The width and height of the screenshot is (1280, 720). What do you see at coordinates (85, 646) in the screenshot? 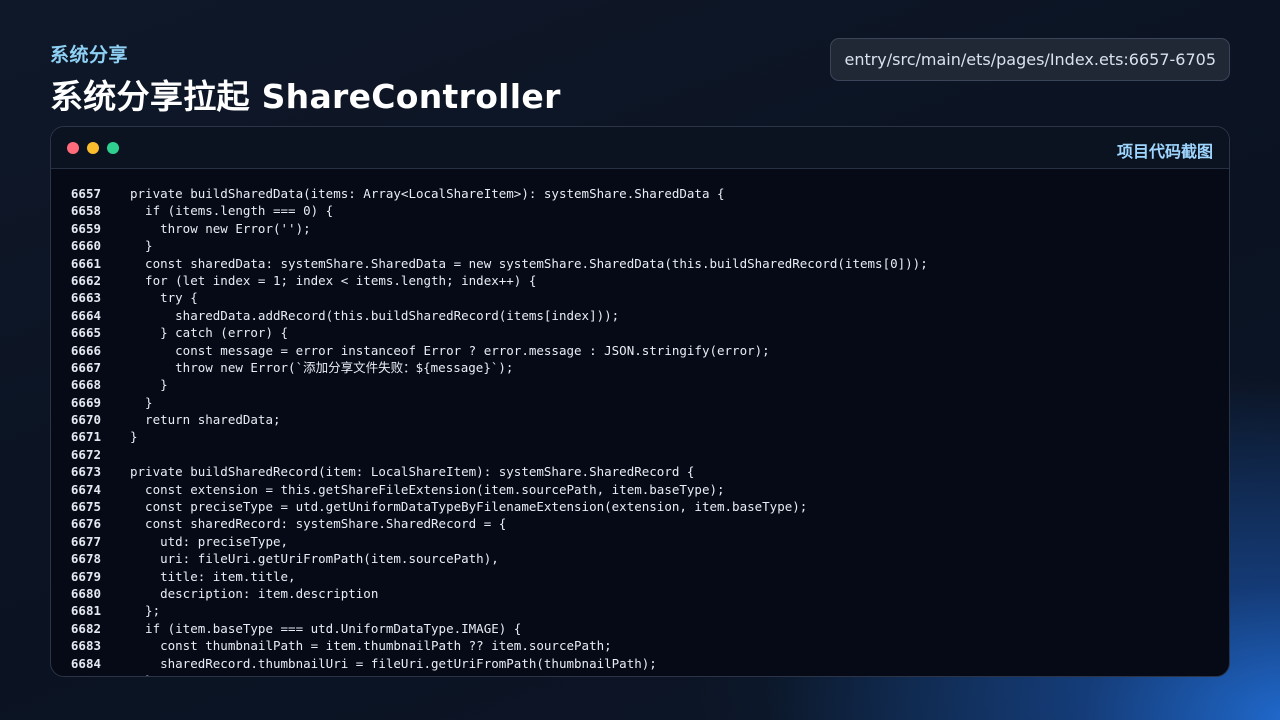
I see `line-number: 6683` at bounding box center [85, 646].